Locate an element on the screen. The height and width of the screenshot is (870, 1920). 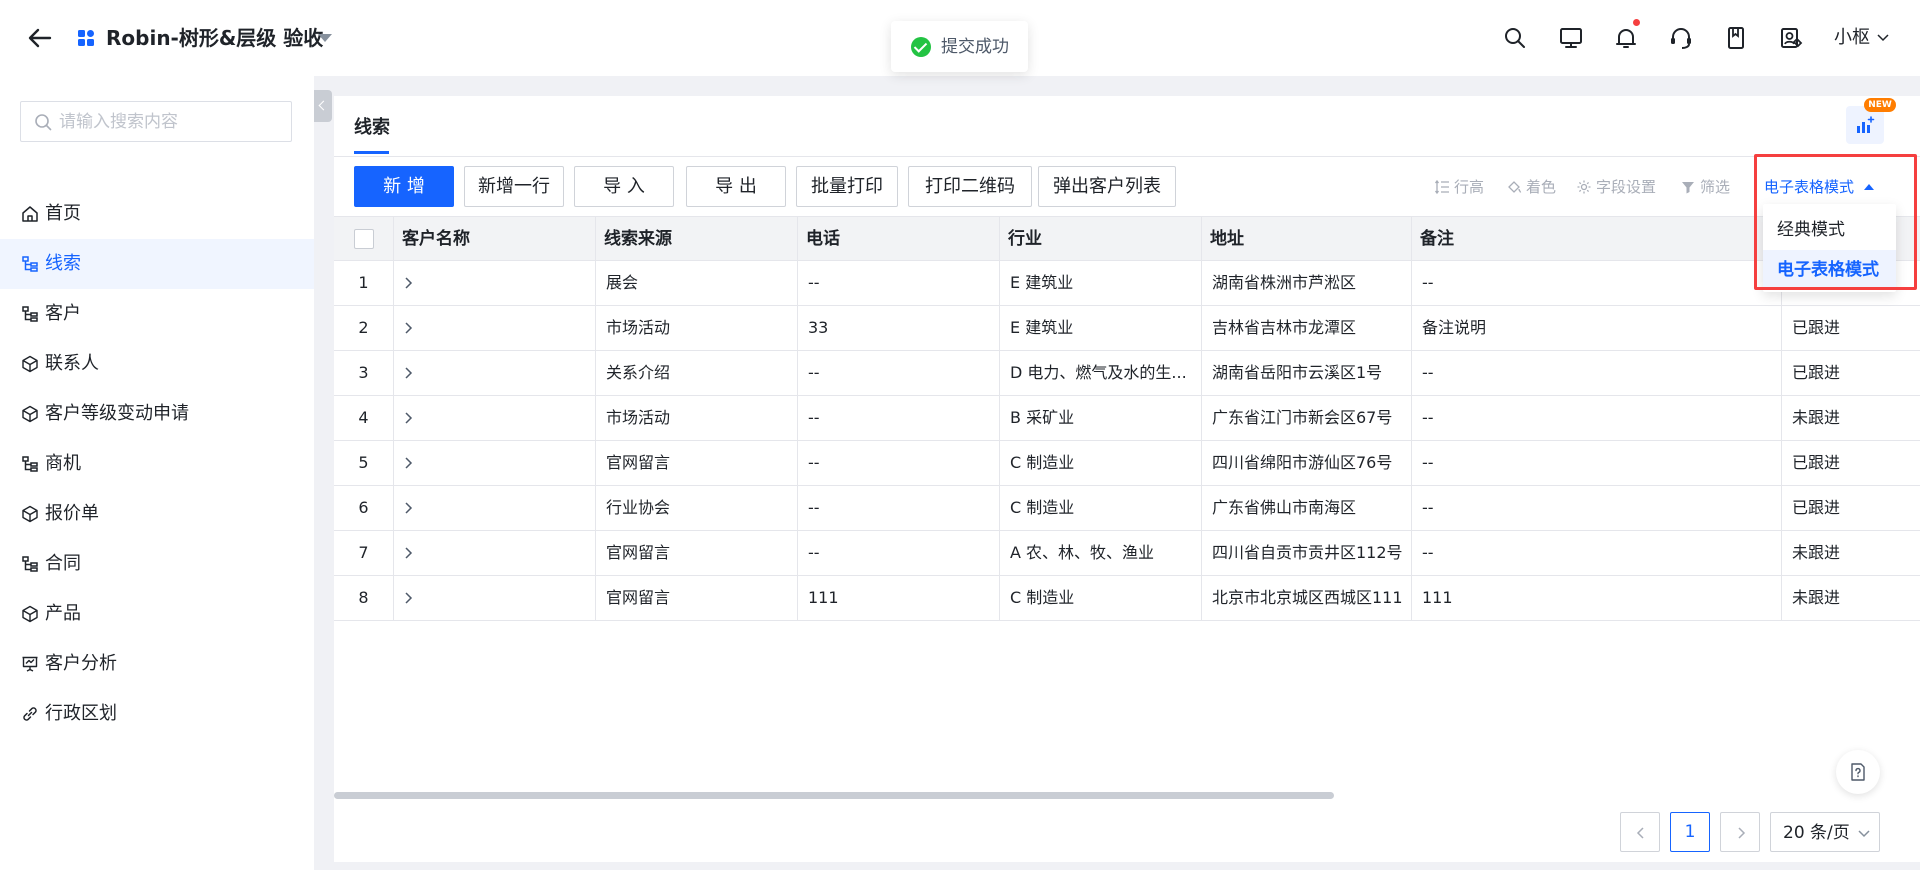
table-row: 3 关系介绍 -- D 电力、燃气及水的生... 湖南省岳阳市云溪区1号 -- 已跟进 is located at coordinates (1127, 373).